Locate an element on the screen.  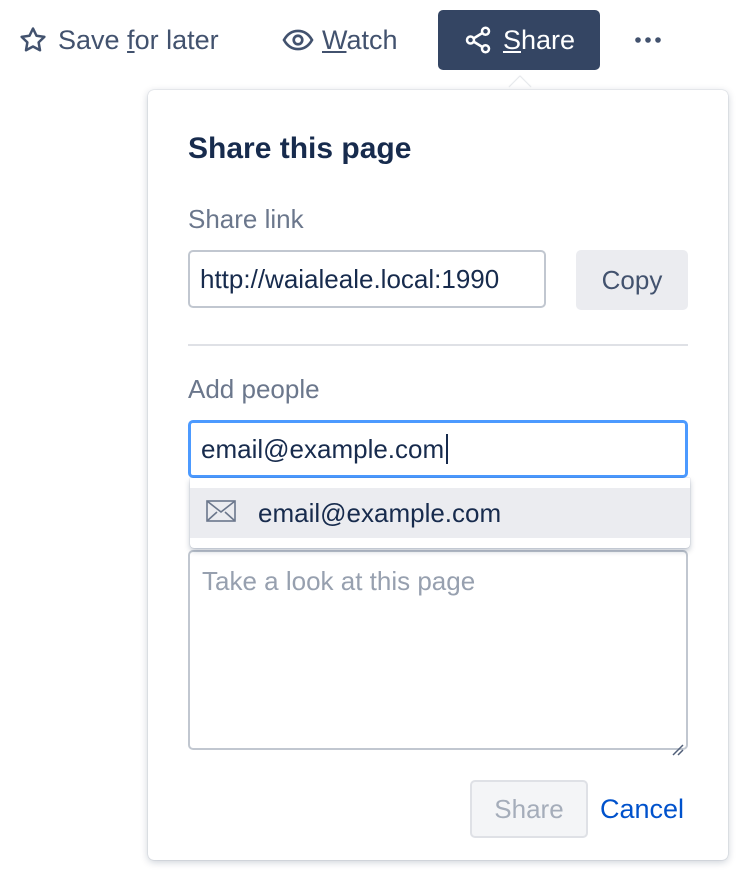
eye-icon is located at coordinates (298, 40).